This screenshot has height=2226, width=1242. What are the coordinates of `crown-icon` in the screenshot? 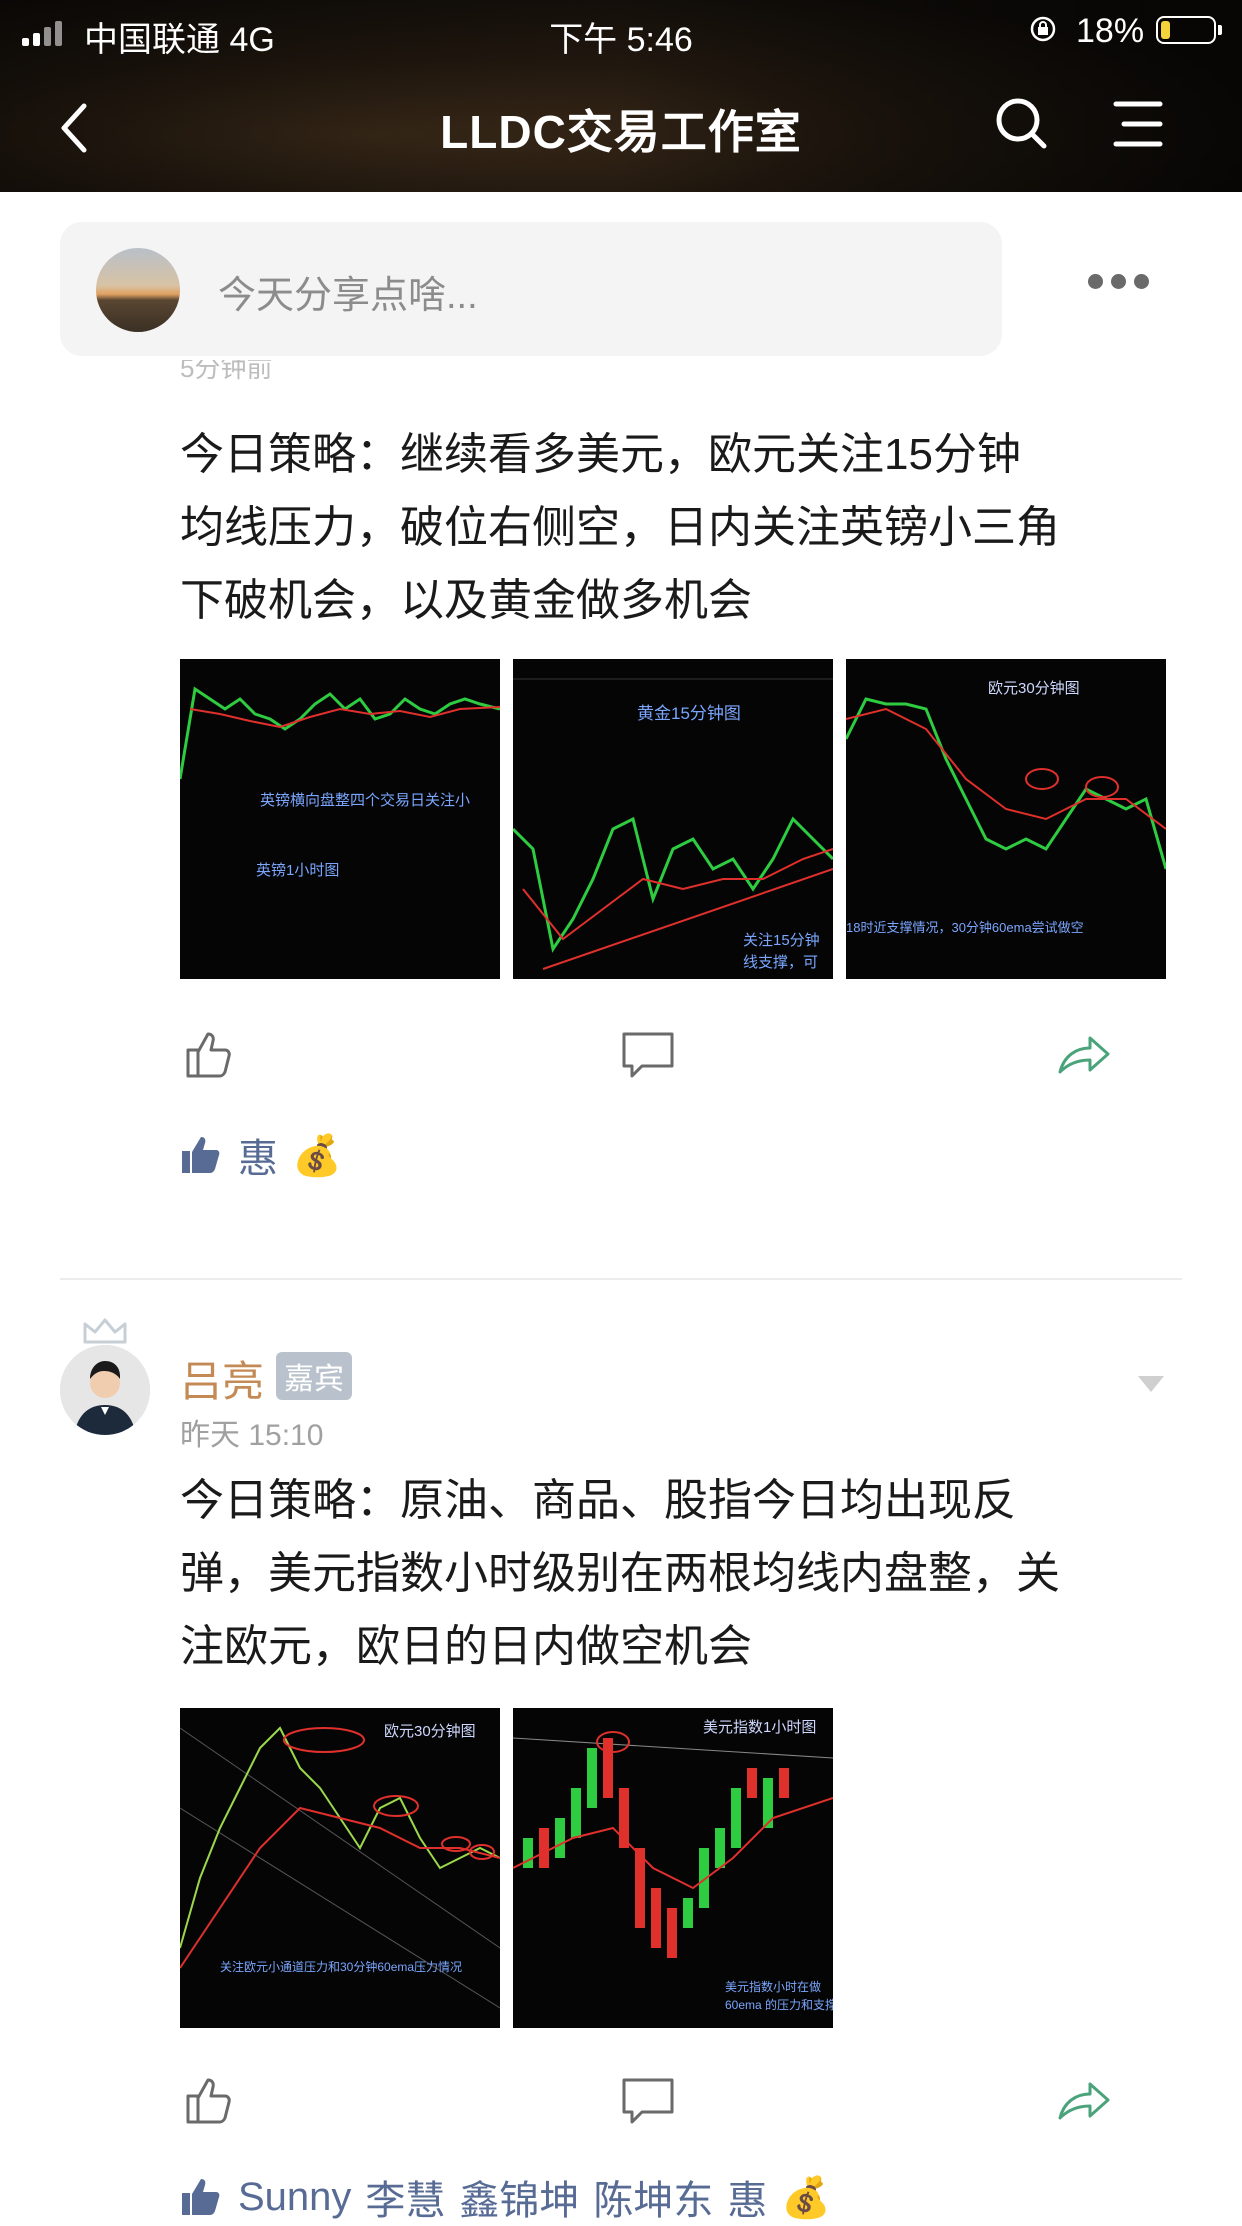 It's located at (105, 1331).